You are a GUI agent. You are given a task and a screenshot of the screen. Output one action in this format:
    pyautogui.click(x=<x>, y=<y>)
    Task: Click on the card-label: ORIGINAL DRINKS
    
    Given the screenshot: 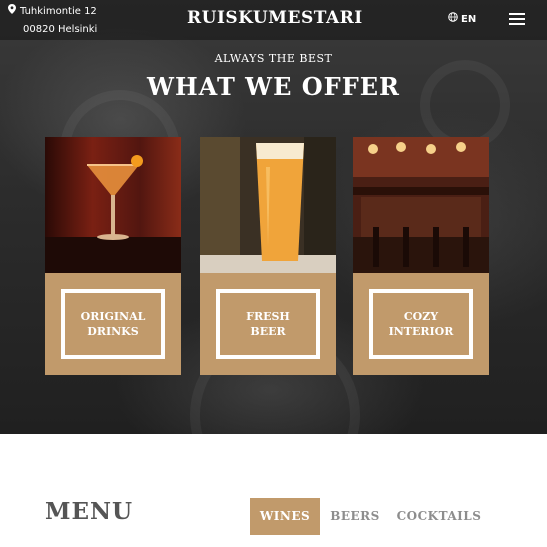 What is the action you would take?
    pyautogui.click(x=113, y=324)
    